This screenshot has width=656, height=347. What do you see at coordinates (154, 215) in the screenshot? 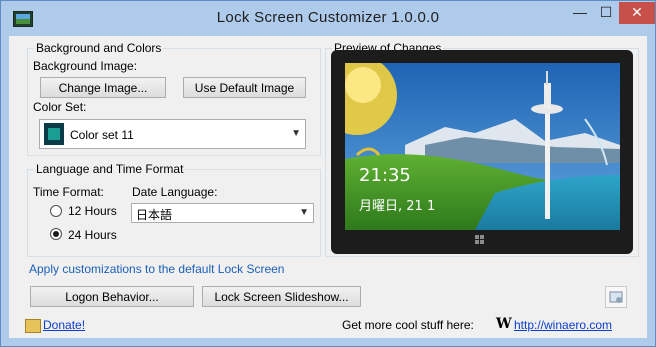
I see `date-language-value: 日本語` at bounding box center [154, 215].